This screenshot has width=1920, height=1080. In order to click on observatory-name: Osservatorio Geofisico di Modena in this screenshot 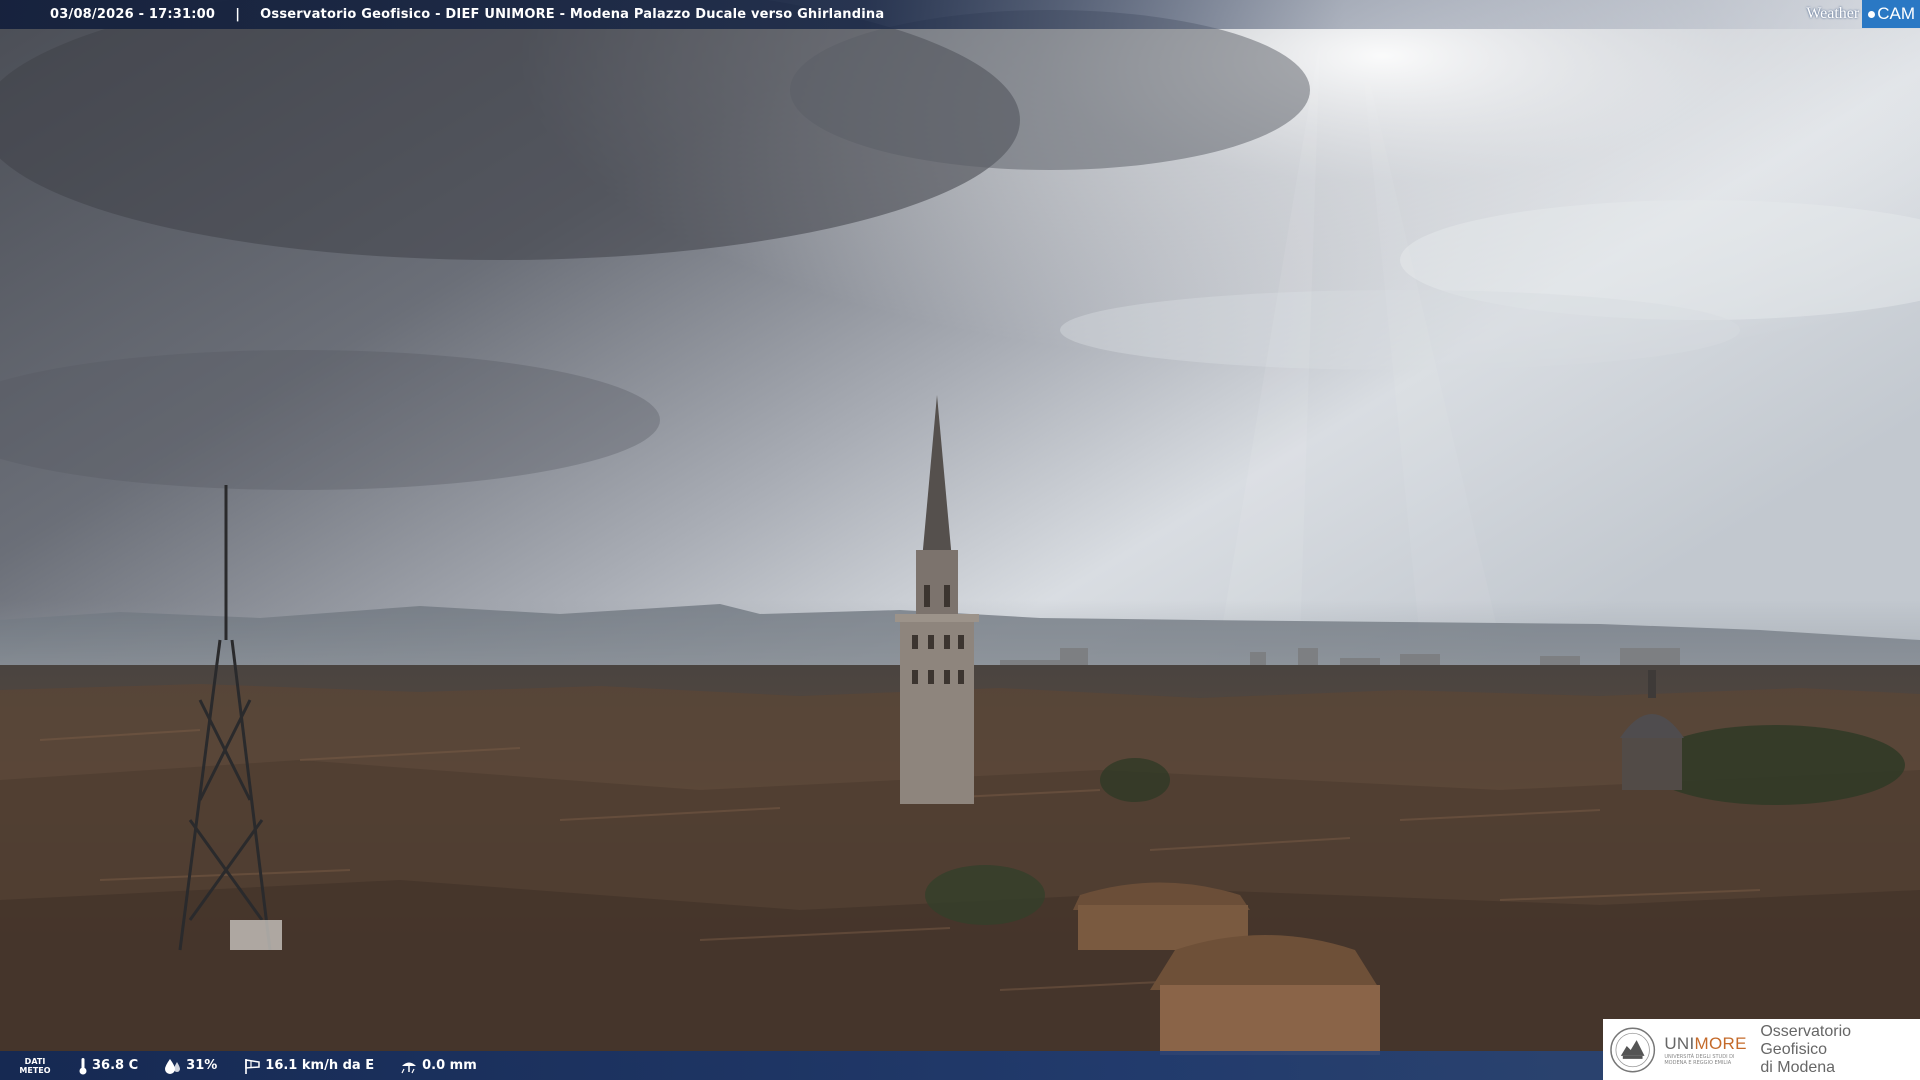, I will do `click(1840, 1050)`.